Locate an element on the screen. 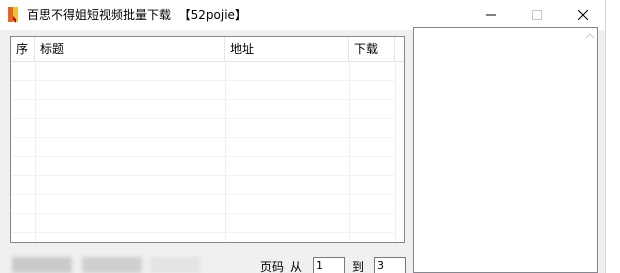 Image resolution: width=620 pixels, height=273 pixels. window-title: 百思不得姐短视频批量下载 【52pojie】 is located at coordinates (137, 15).